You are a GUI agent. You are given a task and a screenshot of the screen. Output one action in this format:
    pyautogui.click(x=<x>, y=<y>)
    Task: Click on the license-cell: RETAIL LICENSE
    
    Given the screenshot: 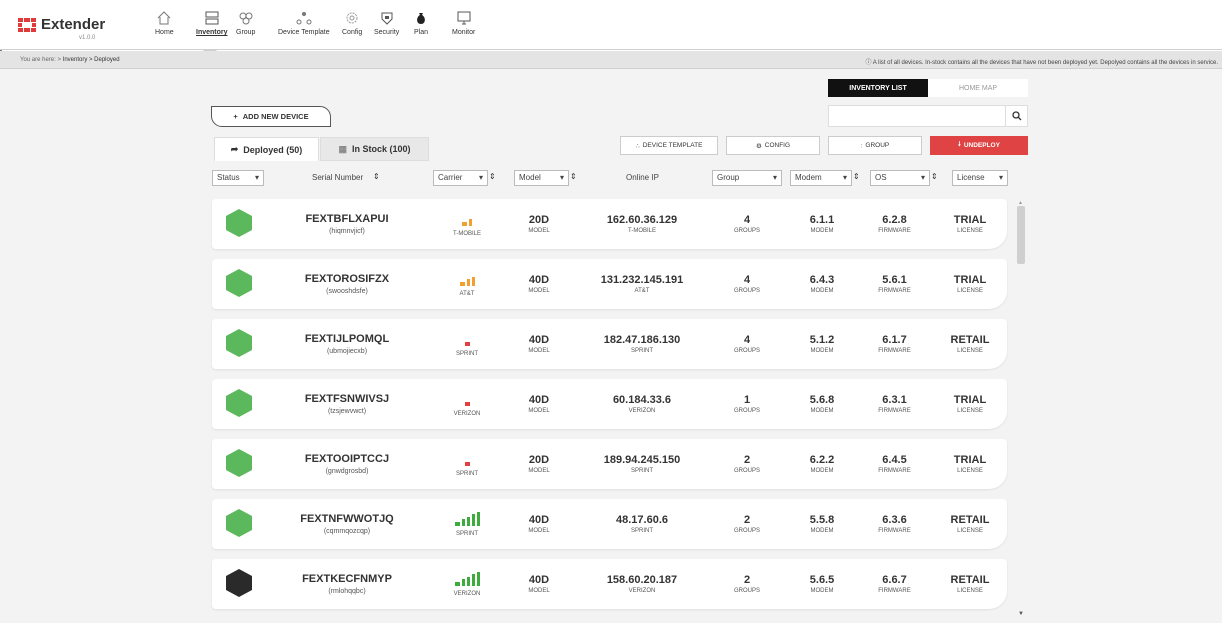 What is the action you would take?
    pyautogui.click(x=970, y=524)
    